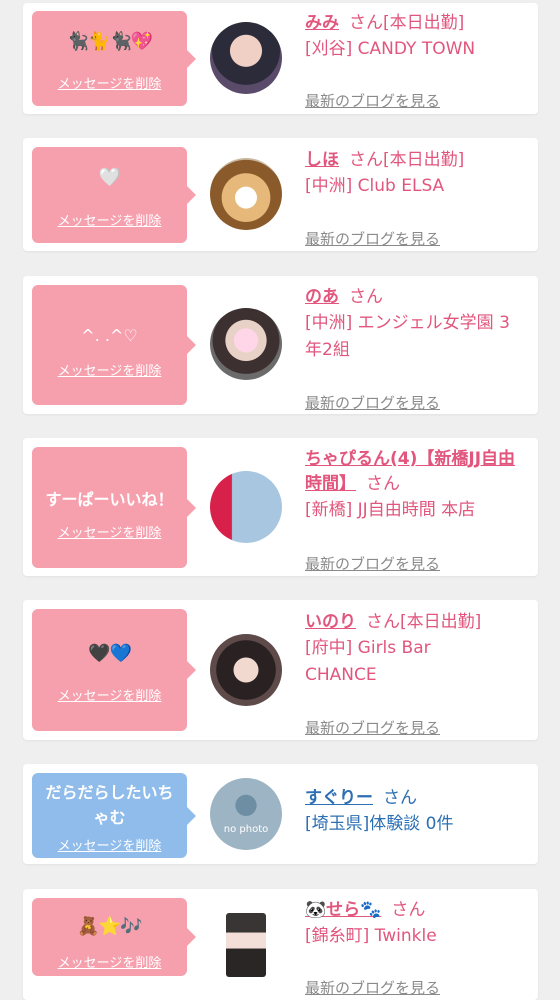 The width and height of the screenshot is (560, 1000). Describe the element at coordinates (371, 936) in the screenshot. I see `shop-name: [錦糸町] Twinkle` at that location.